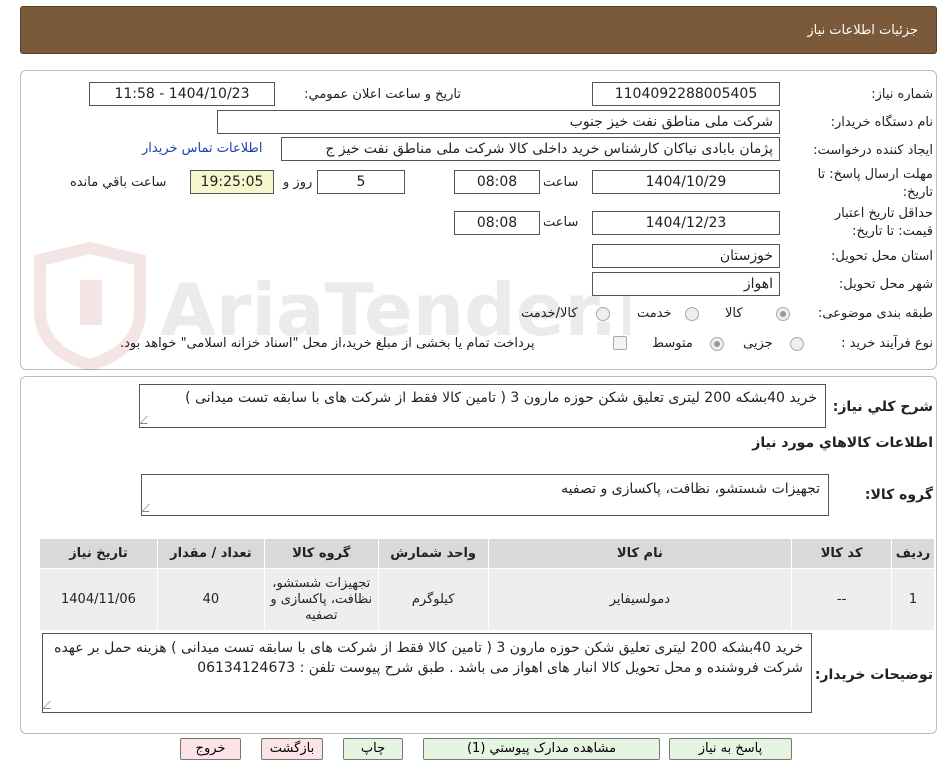  Describe the element at coordinates (232, 182) in the screenshot. I see `time-remaining-field: 19:25:05` at that location.